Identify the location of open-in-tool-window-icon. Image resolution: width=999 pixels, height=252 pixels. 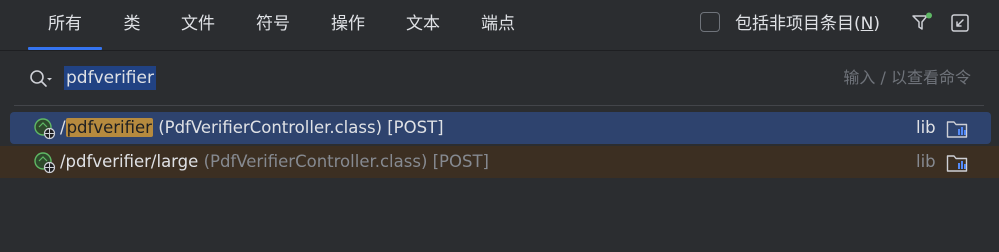
(960, 23).